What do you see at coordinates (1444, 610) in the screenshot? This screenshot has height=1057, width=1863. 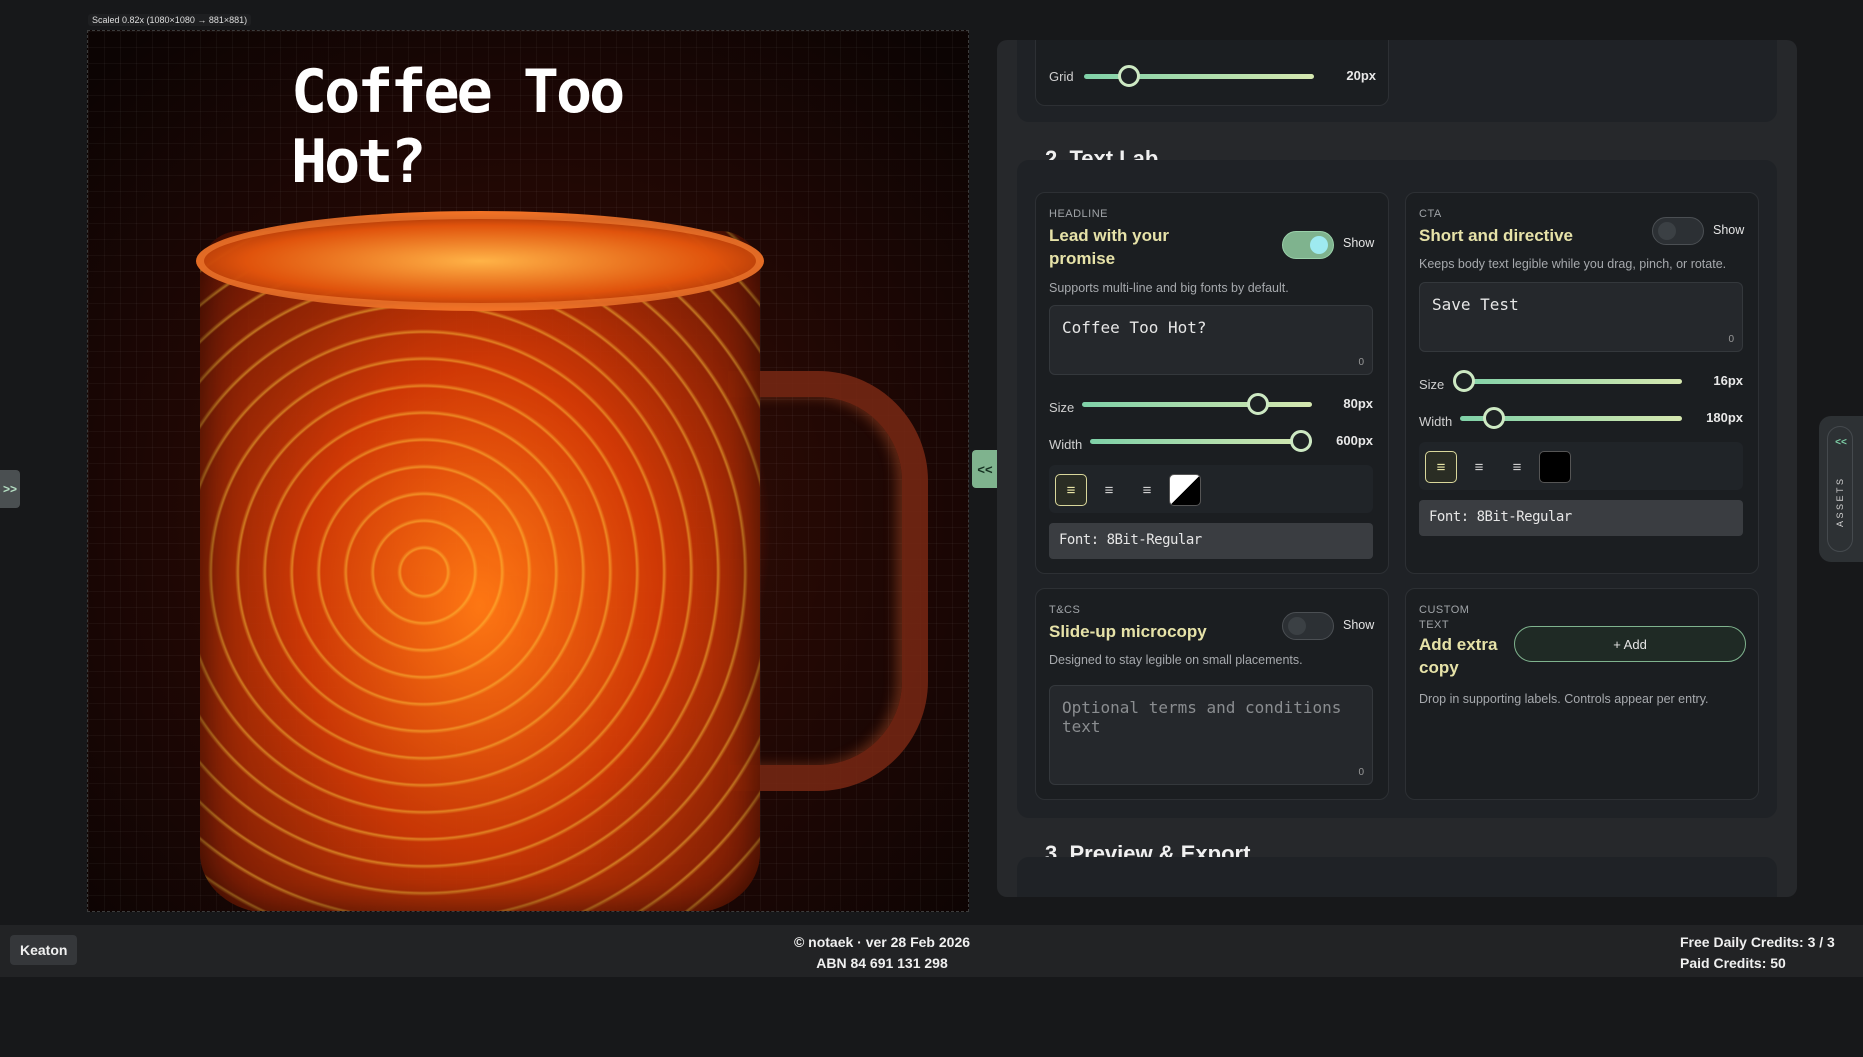 I see `custom-eyebrow-line1: CUSTOM` at bounding box center [1444, 610].